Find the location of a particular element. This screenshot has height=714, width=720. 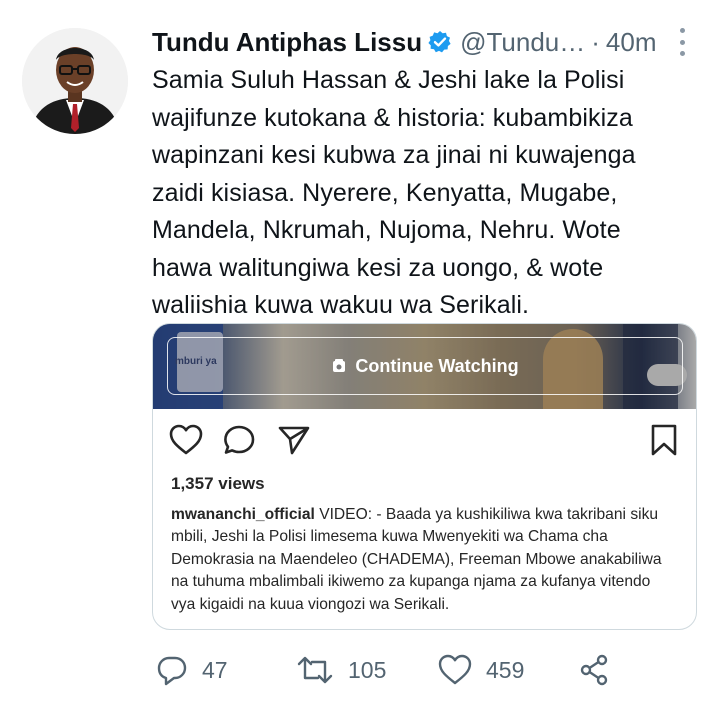

reply-icon is located at coordinates (172, 671).